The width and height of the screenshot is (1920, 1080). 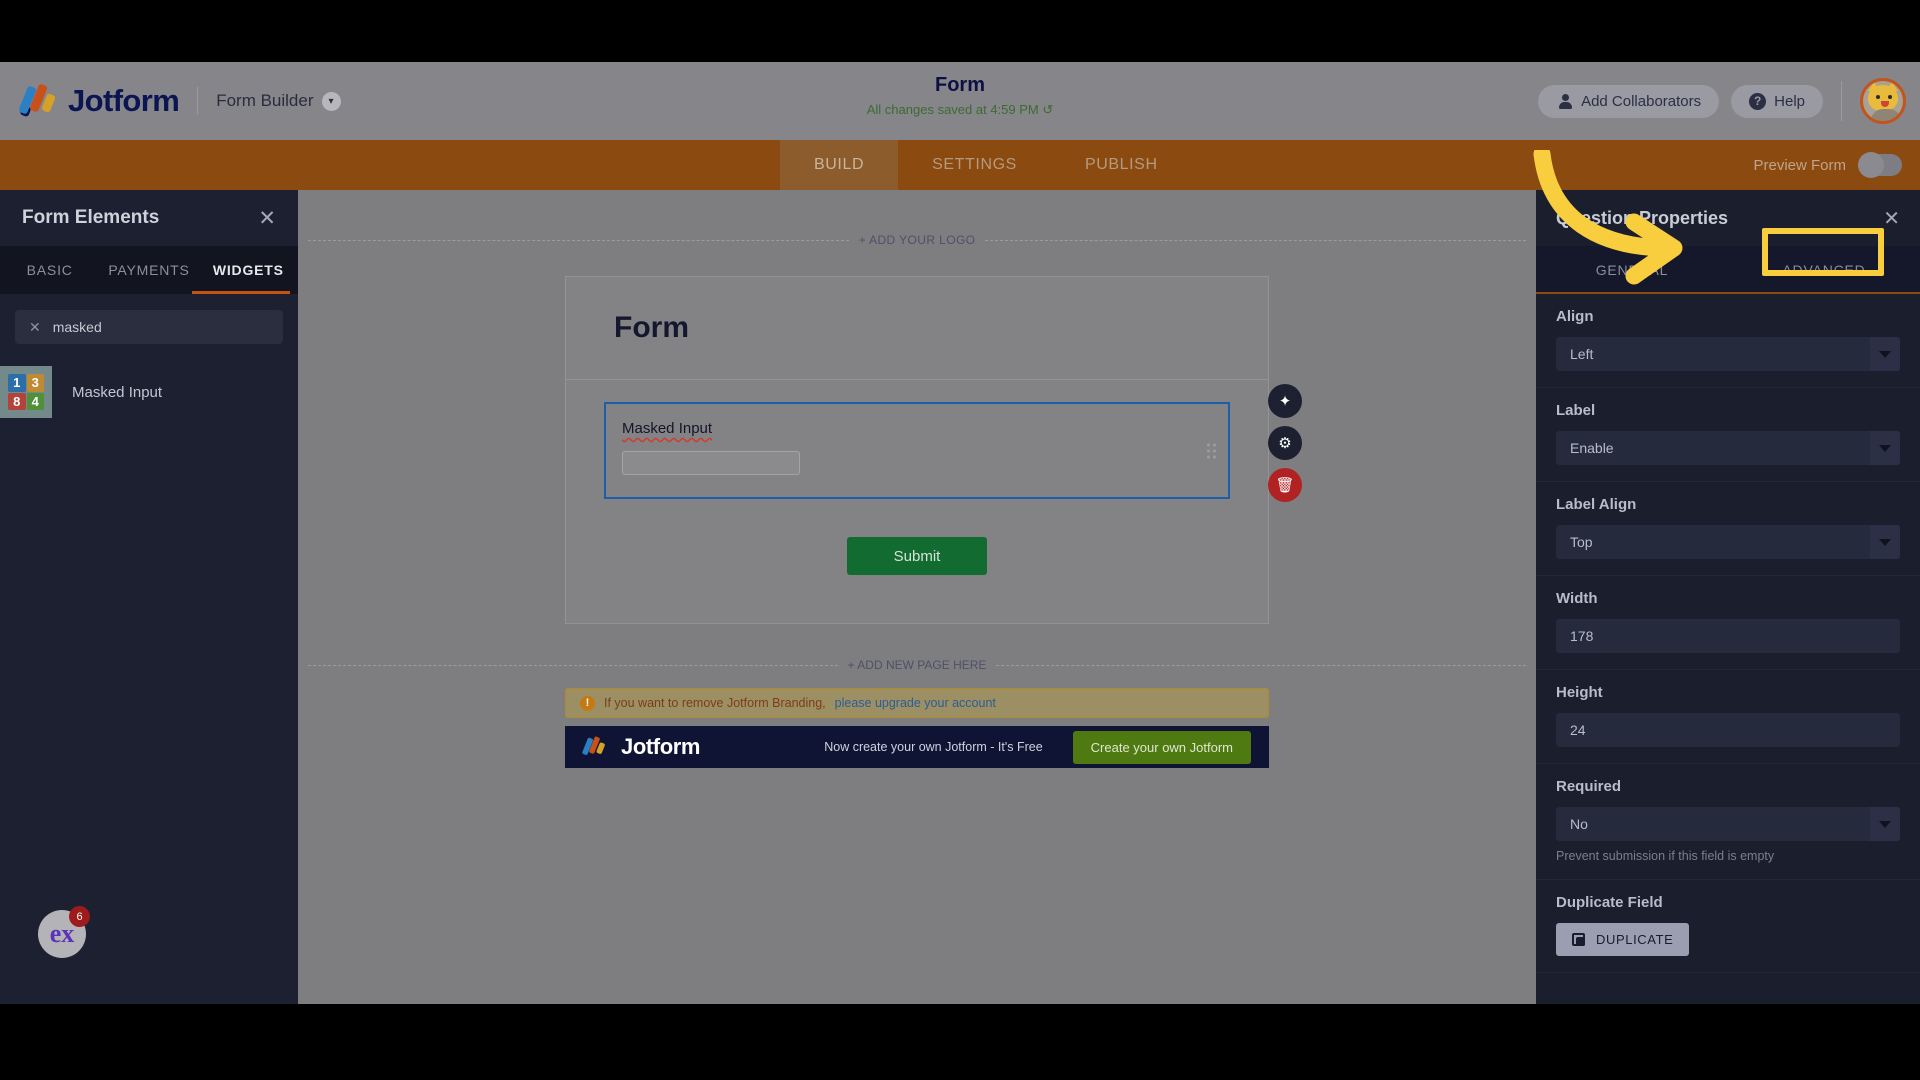 I want to click on form-title-block: Form All changes saved at 4:59 PM ↺, so click(x=960, y=96).